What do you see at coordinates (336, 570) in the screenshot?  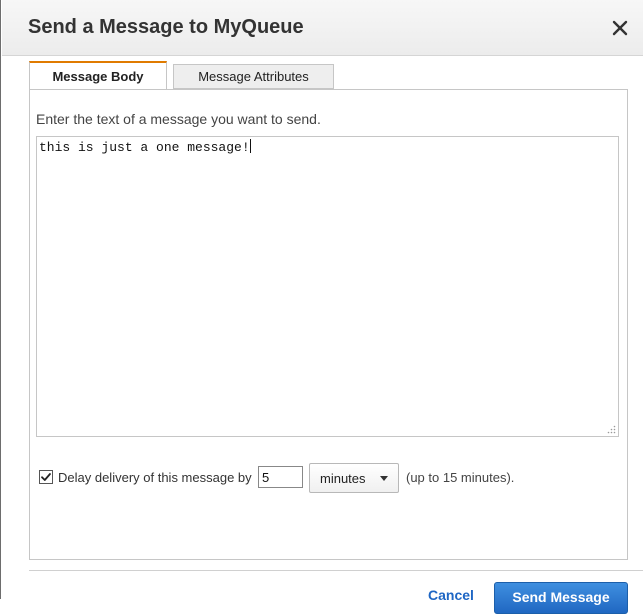 I see `footer-divider` at bounding box center [336, 570].